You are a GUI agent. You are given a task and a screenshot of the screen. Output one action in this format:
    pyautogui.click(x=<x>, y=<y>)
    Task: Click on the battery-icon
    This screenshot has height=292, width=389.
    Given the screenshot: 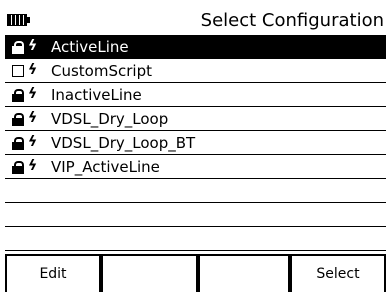 What is the action you would take?
    pyautogui.click(x=18, y=20)
    